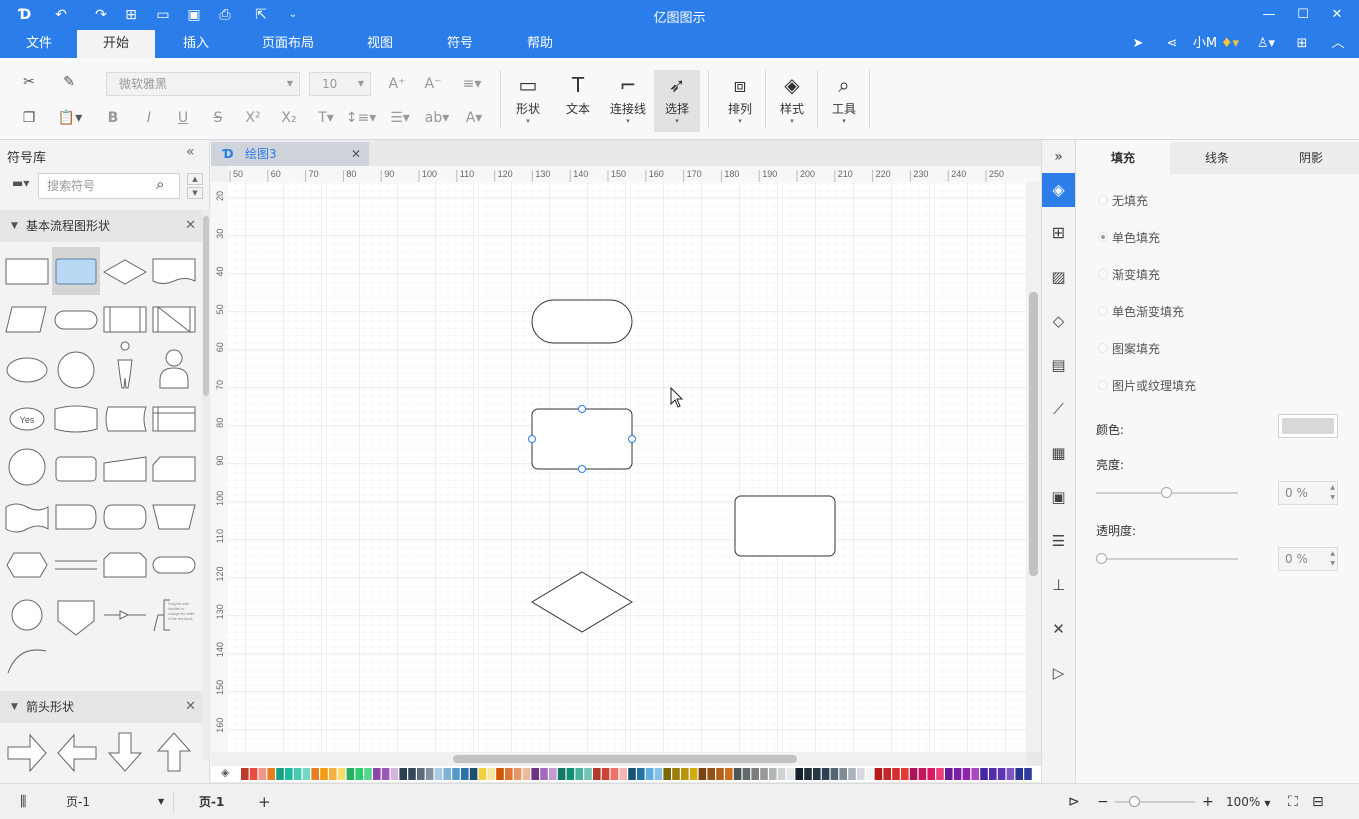  What do you see at coordinates (1058, 629) in the screenshot?
I see `shuffle-icon: ✕` at bounding box center [1058, 629].